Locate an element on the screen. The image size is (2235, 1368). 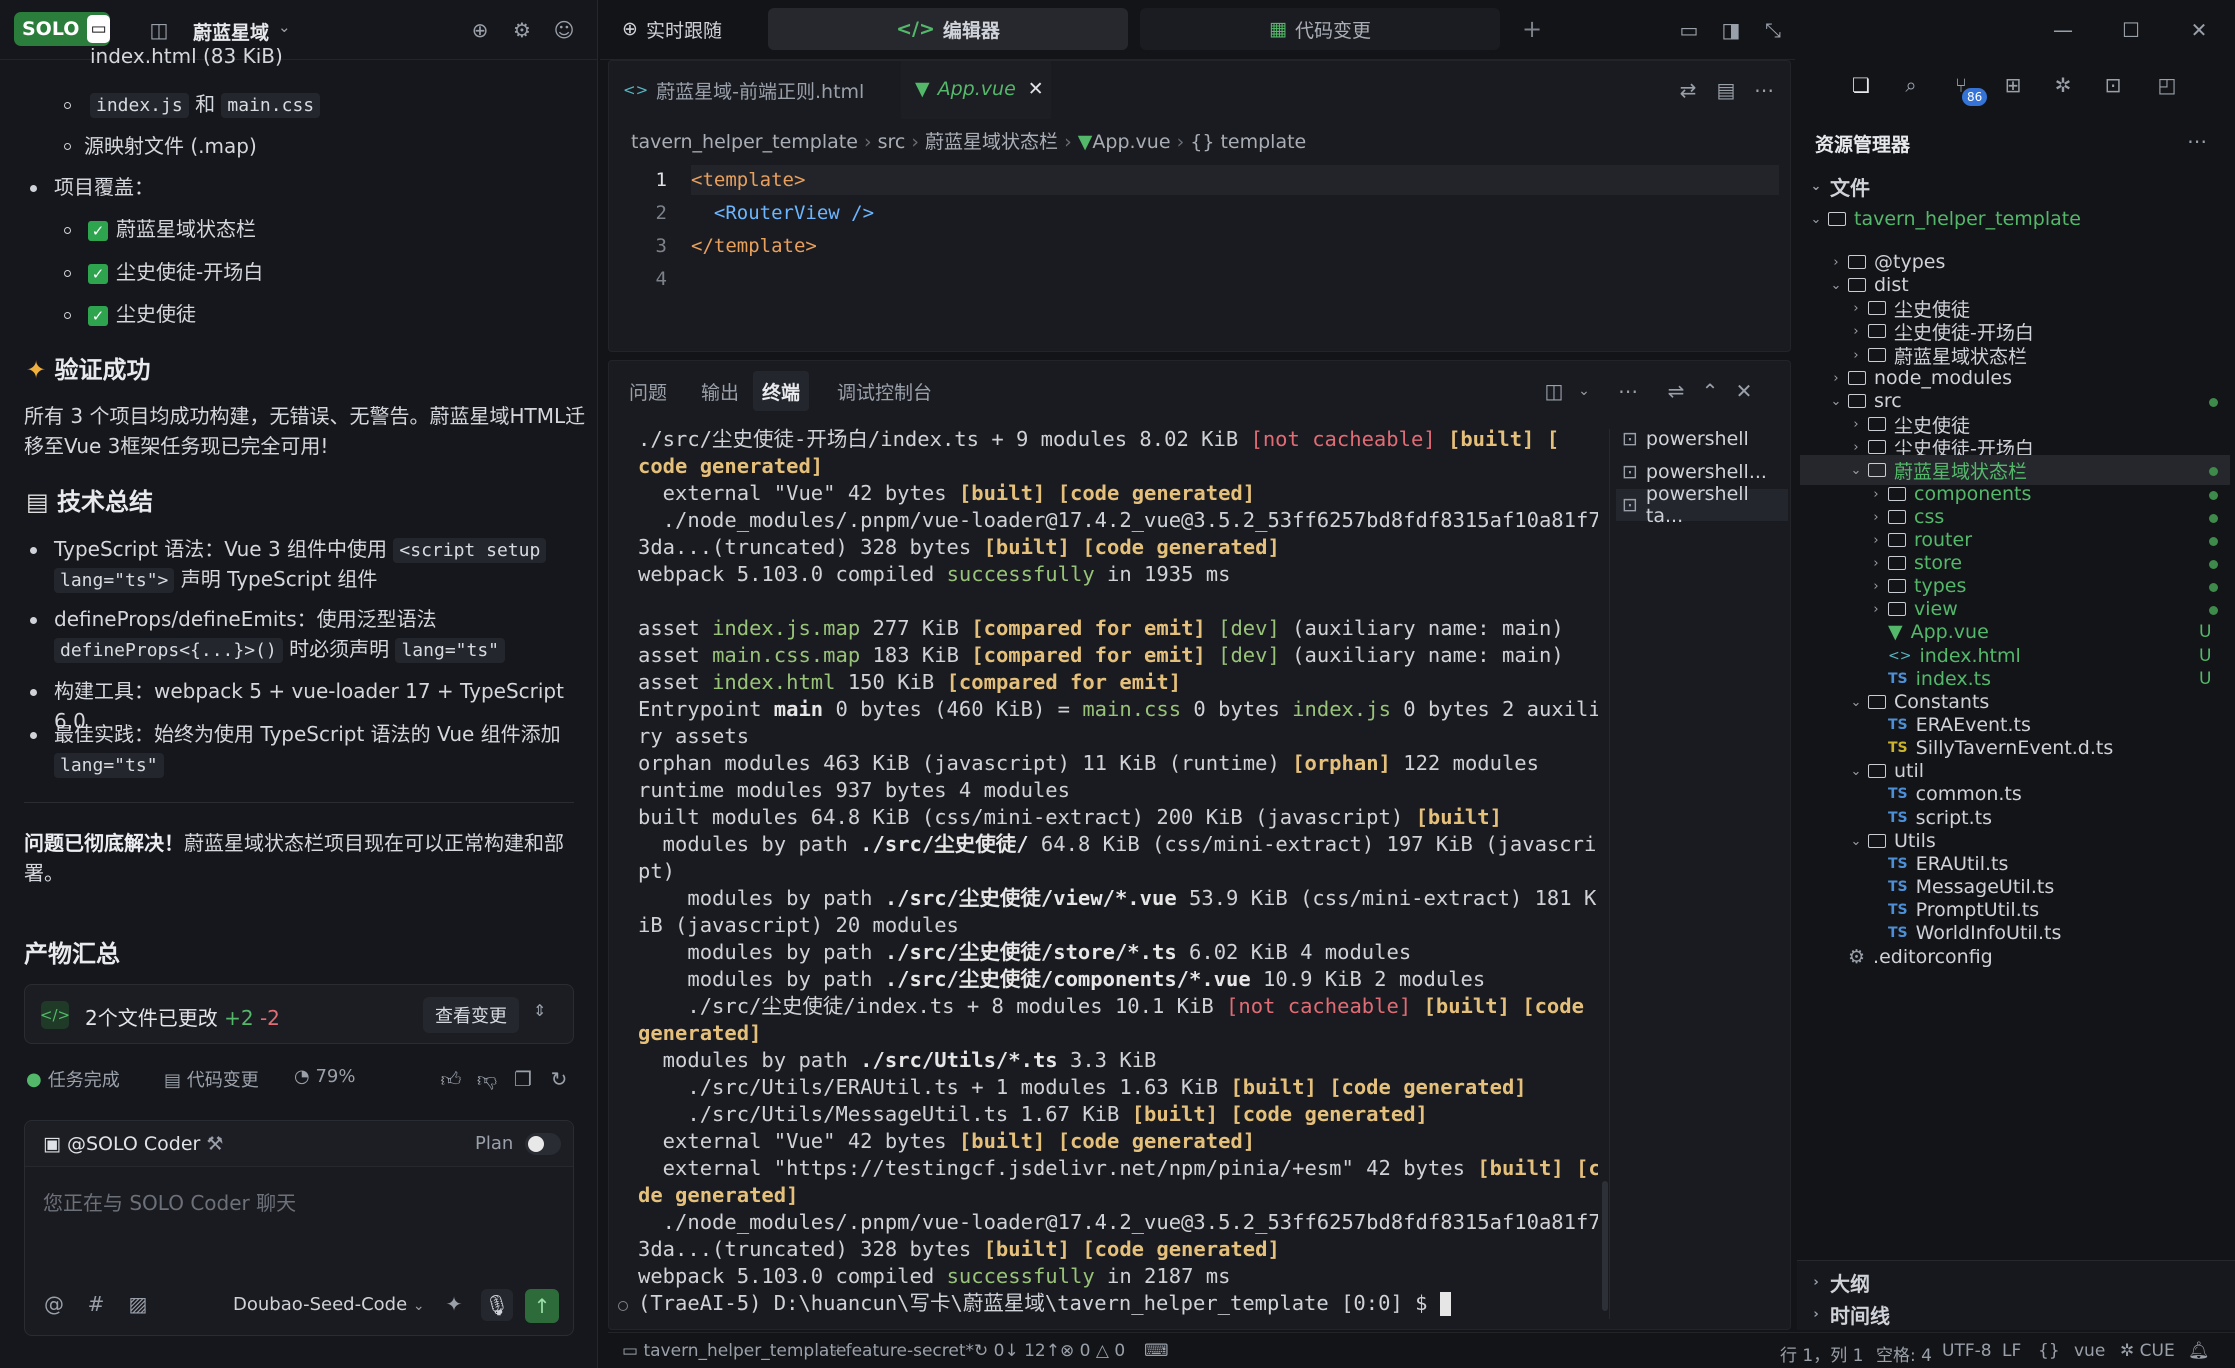
view-changes-button: 查看变更 is located at coordinates (471, 1015).